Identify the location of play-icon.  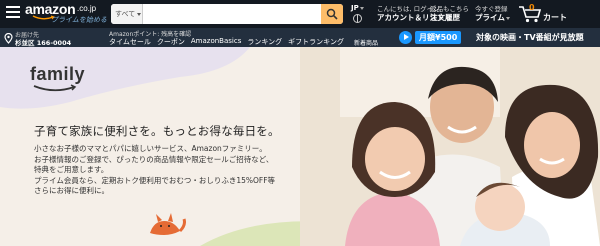
(405, 37).